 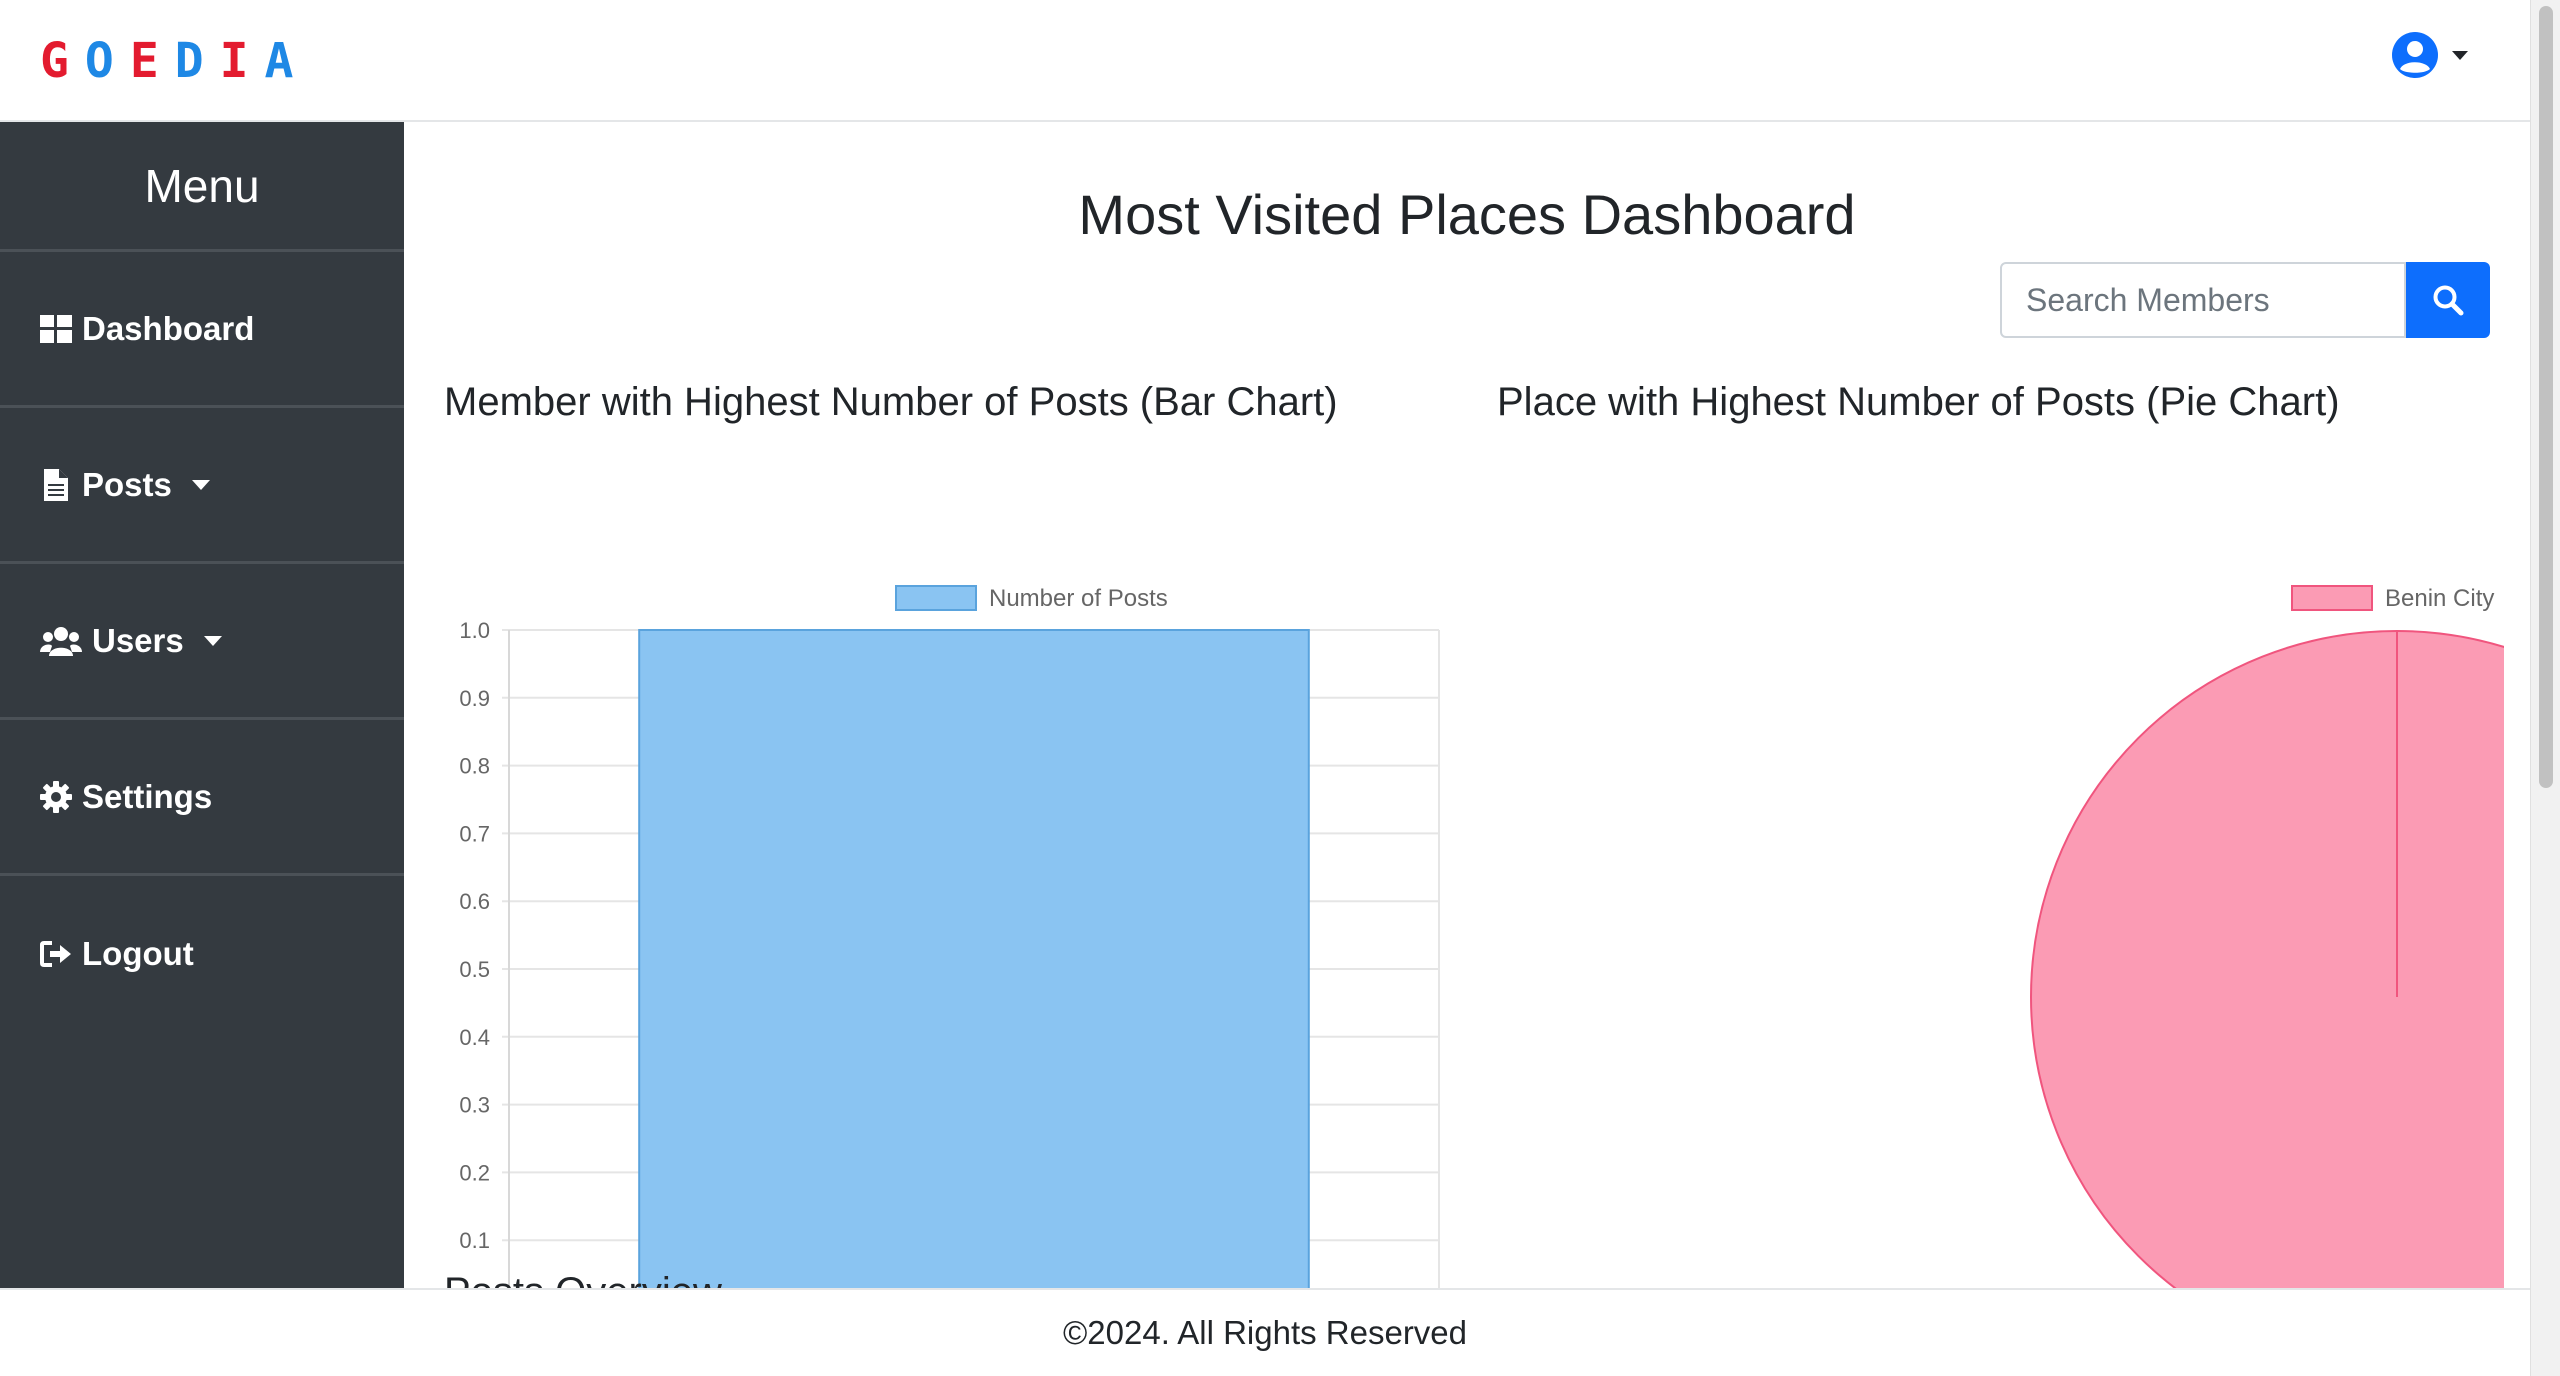 What do you see at coordinates (474, 630) in the screenshot?
I see `y-tick-label: 1.0` at bounding box center [474, 630].